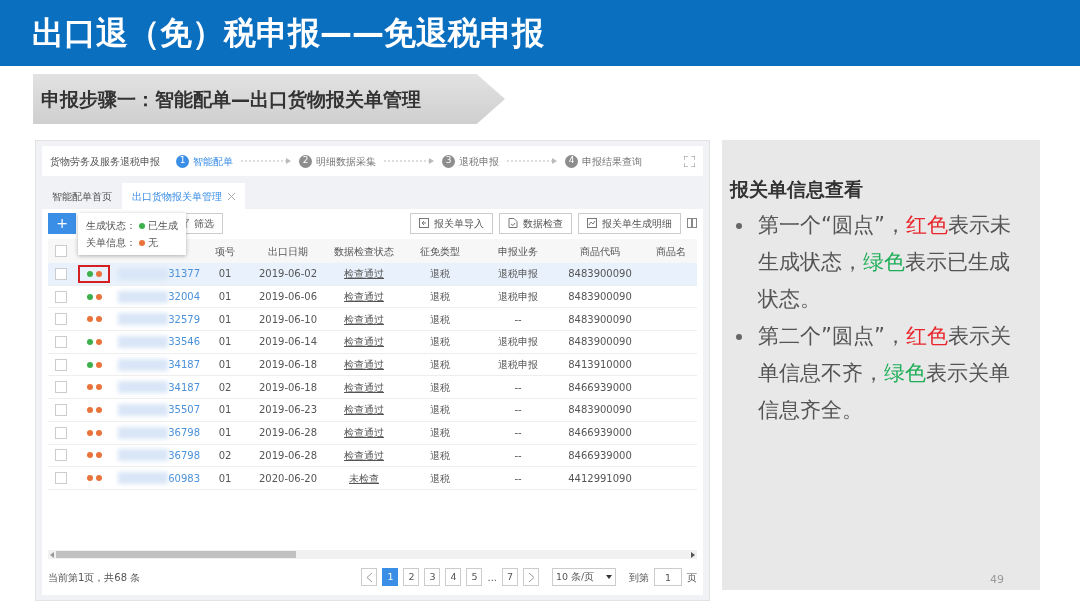  What do you see at coordinates (183, 196) in the screenshot?
I see `tab: 出口货物报关单管理` at bounding box center [183, 196].